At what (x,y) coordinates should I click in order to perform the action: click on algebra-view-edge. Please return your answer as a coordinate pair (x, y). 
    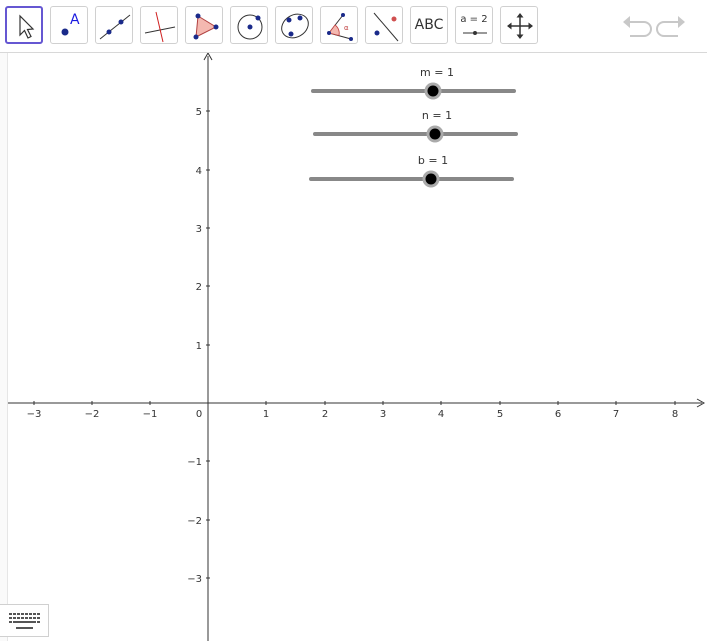
    Looking at the image, I should click on (4, 347).